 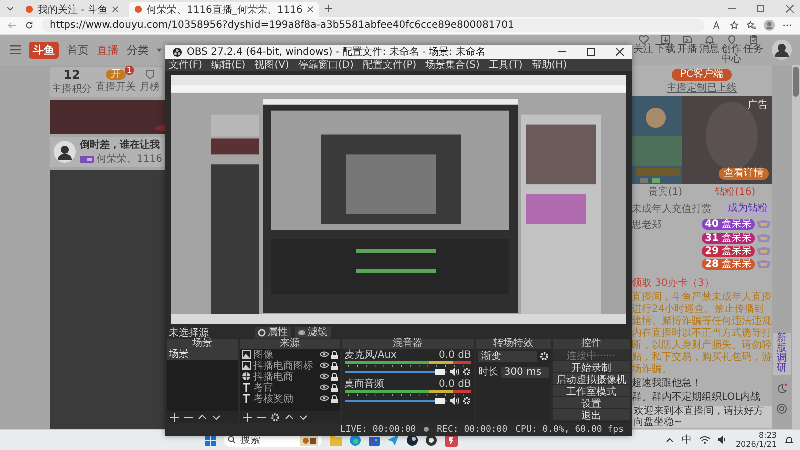 What do you see at coordinates (223, 9) in the screenshot?
I see `browser-tab: 何荣荣、1116直播_何荣荣、1116` at bounding box center [223, 9].